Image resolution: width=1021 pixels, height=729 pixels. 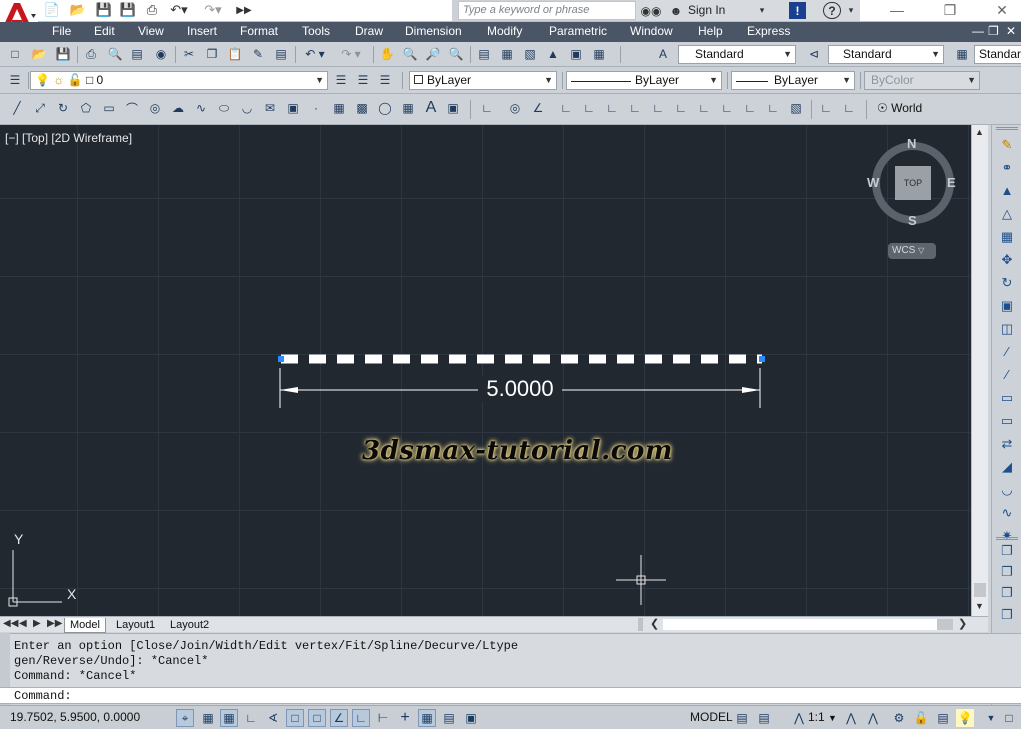 I want to click on plot-icon: ⎙, so click(x=91, y=54).